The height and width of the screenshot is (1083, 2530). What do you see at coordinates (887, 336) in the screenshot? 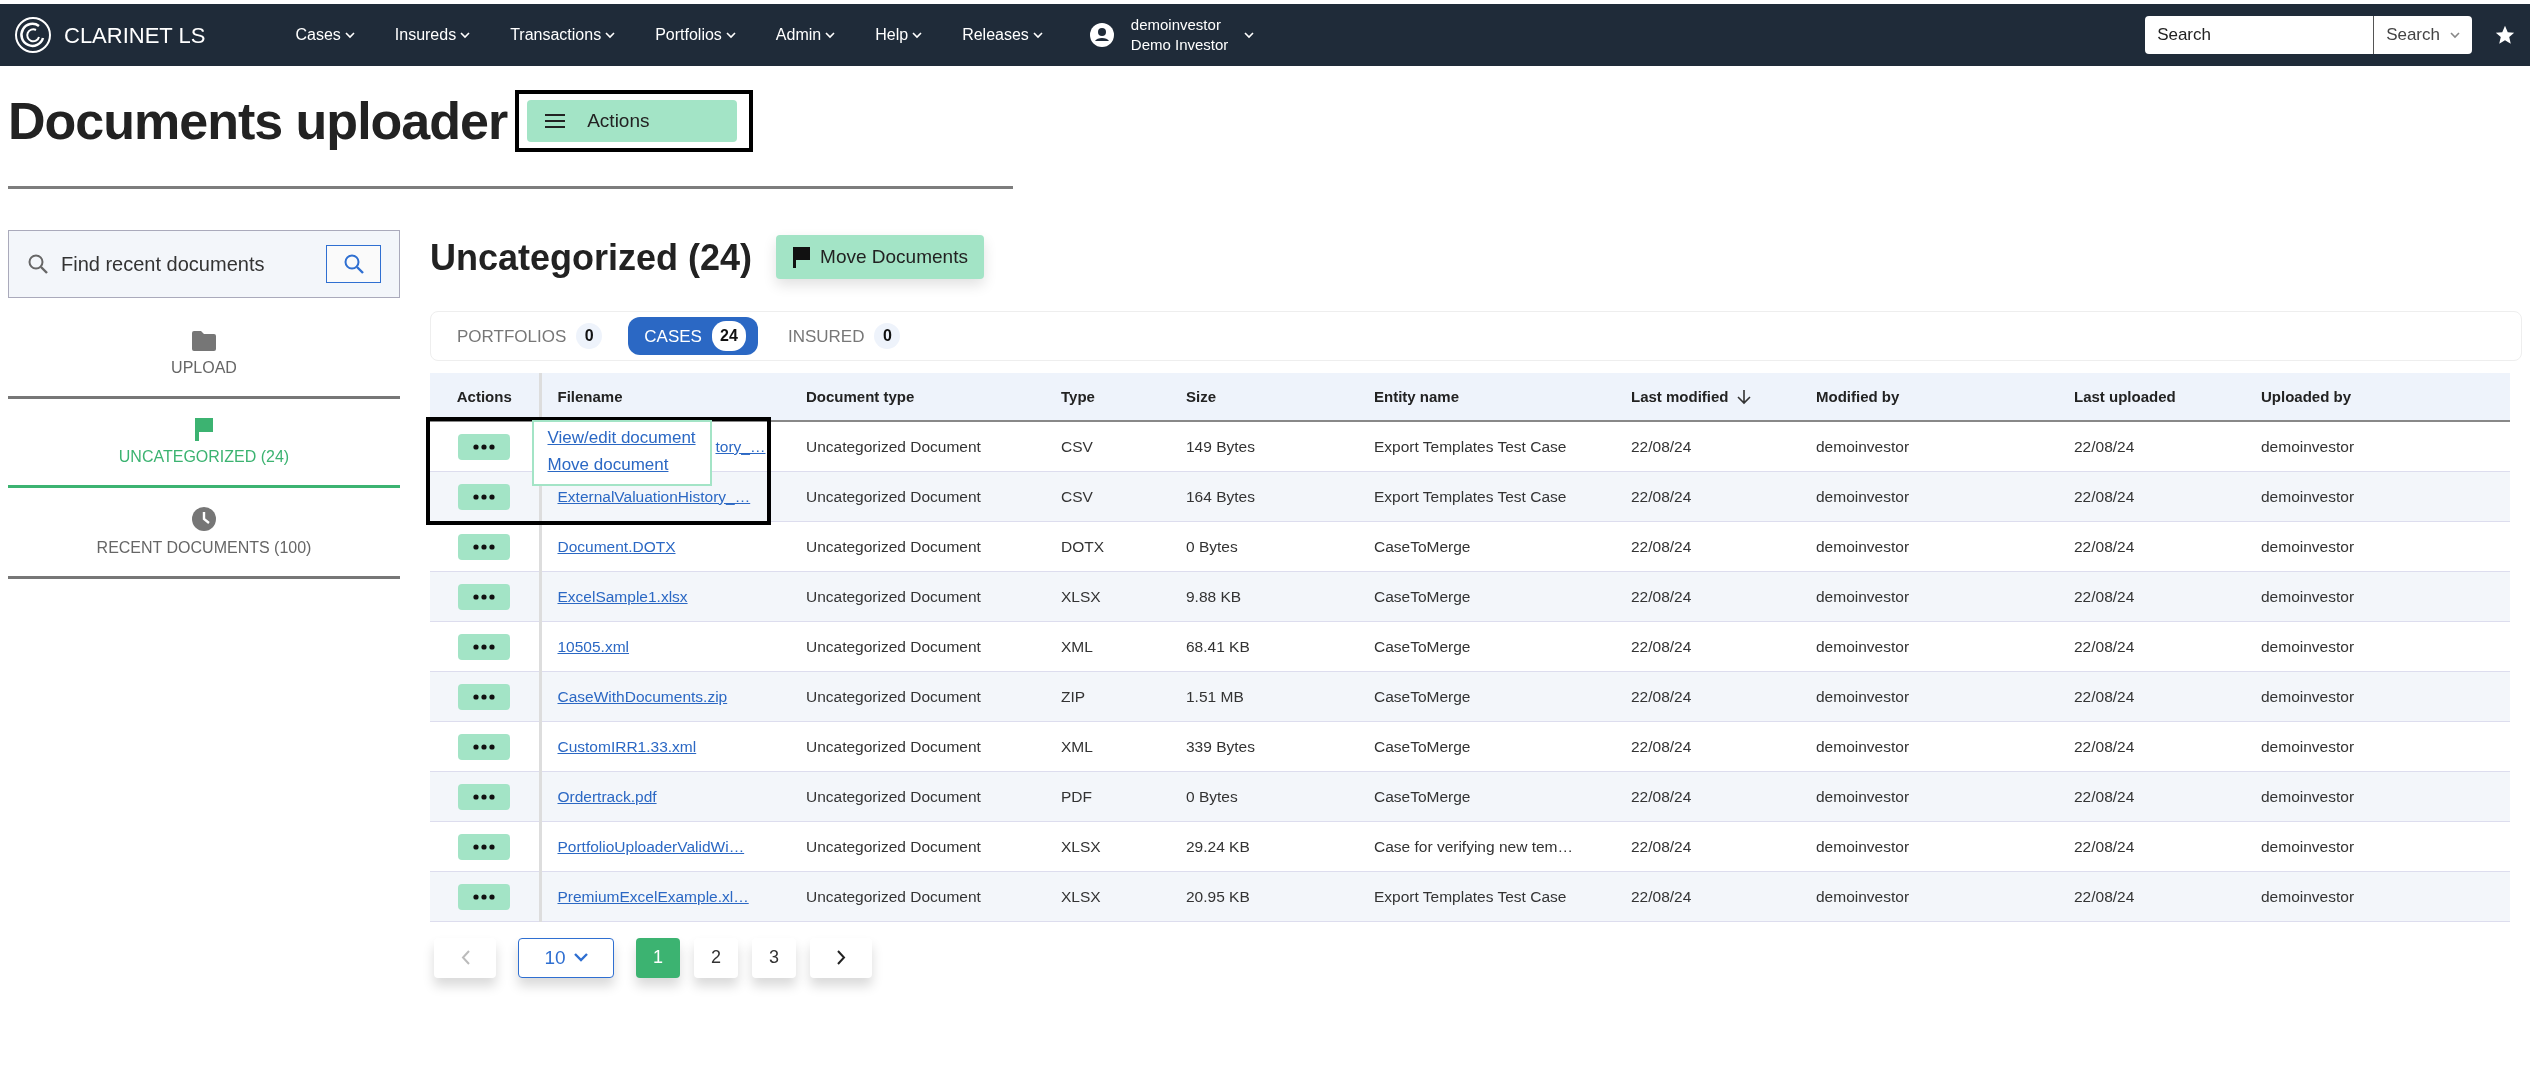
I see `count-badge: 0` at bounding box center [887, 336].